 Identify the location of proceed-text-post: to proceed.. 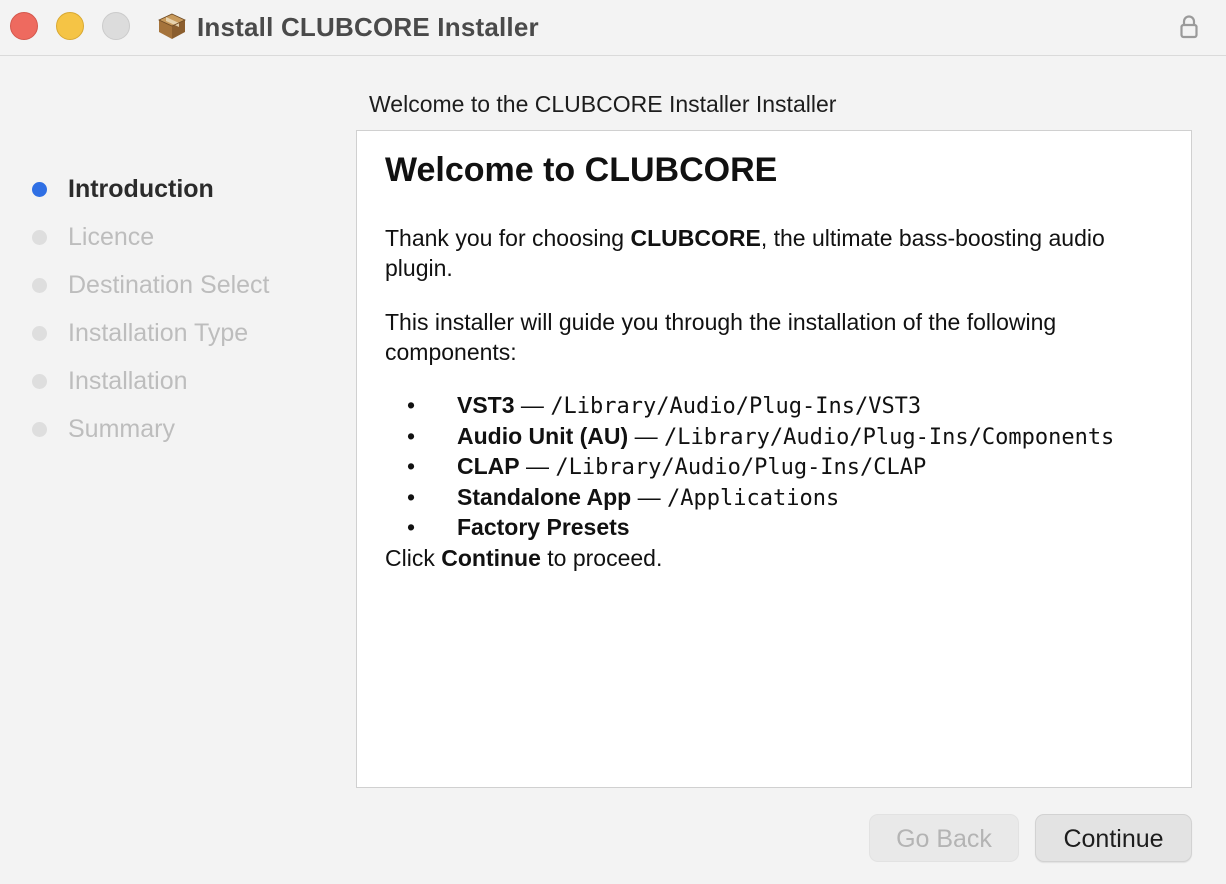
(601, 557).